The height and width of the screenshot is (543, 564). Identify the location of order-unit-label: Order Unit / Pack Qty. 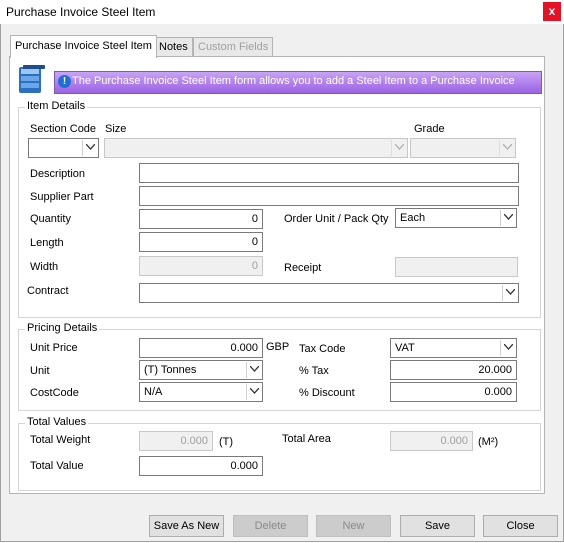
(336, 219).